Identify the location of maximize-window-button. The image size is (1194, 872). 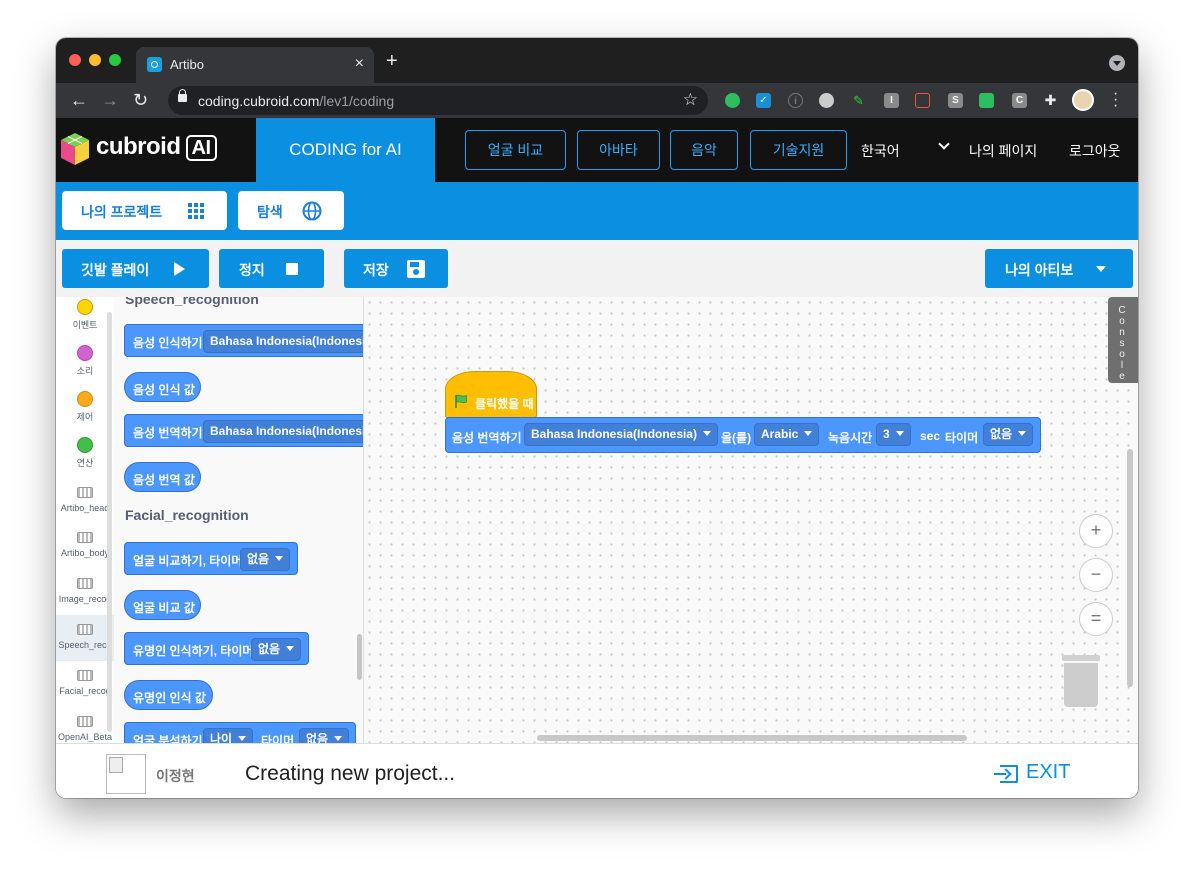
(115, 60).